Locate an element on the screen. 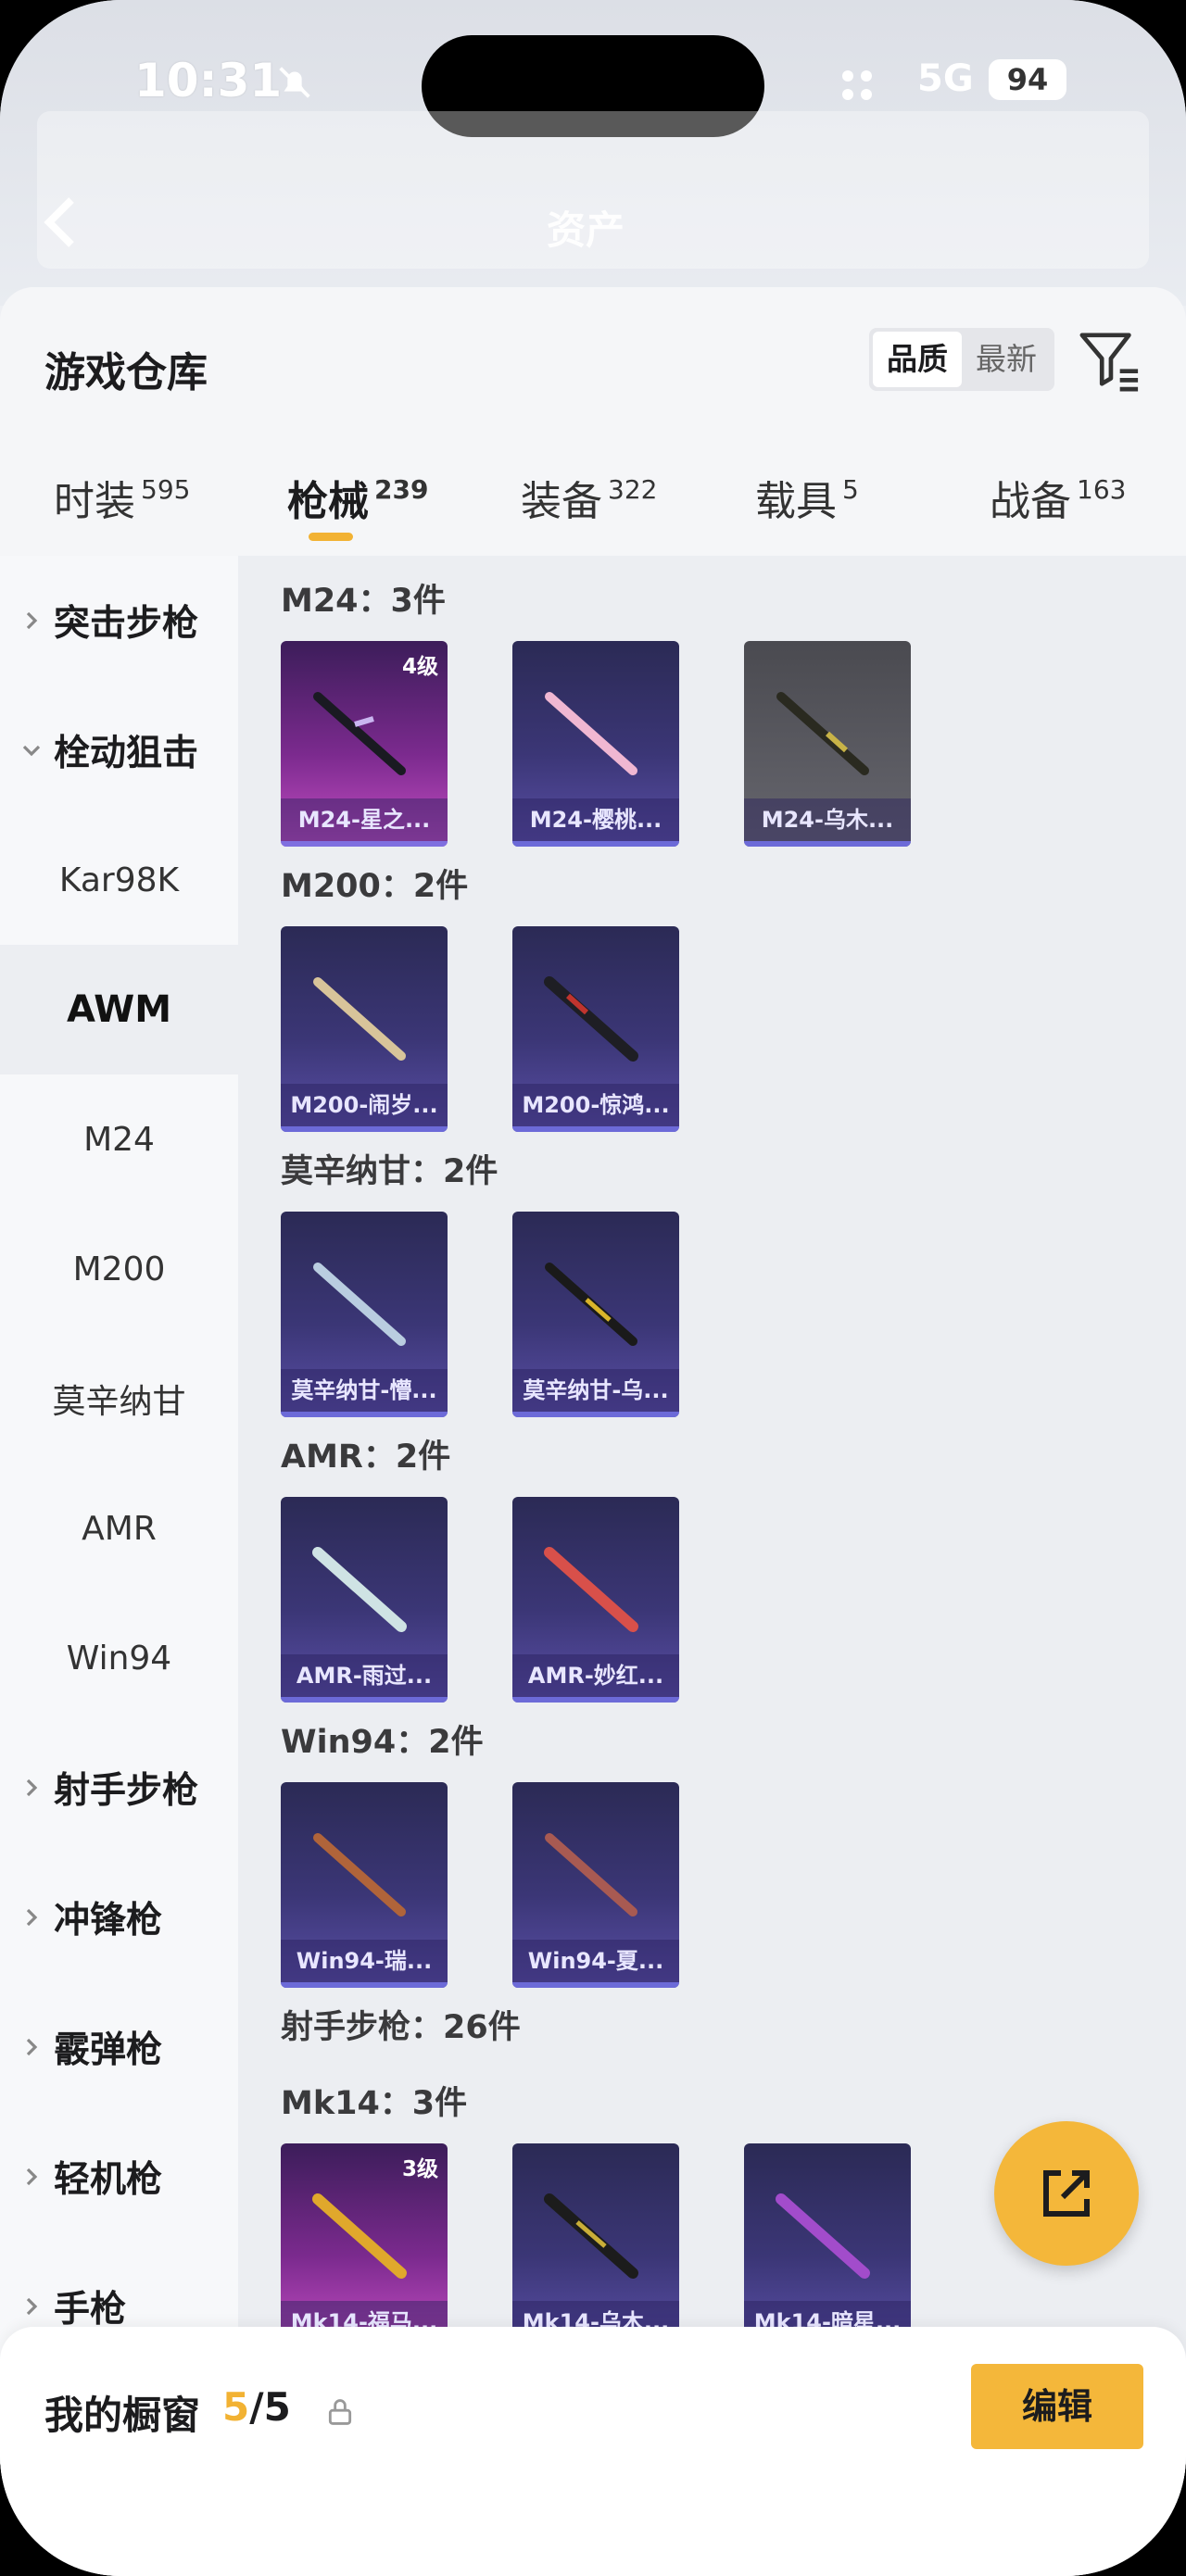  tab-label: 装备 is located at coordinates (561, 501).